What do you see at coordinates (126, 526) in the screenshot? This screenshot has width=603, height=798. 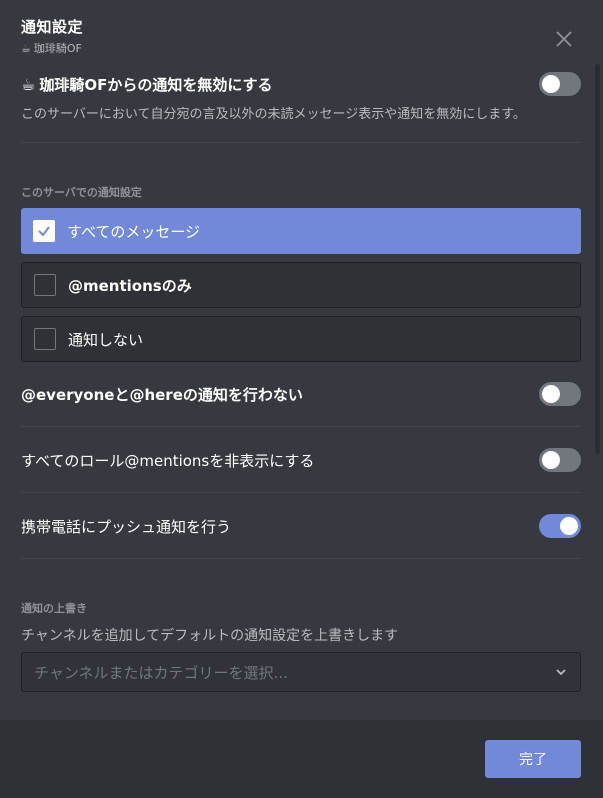 I see `mobile-push-label: 携帯電話にプッシュ通知を行う` at bounding box center [126, 526].